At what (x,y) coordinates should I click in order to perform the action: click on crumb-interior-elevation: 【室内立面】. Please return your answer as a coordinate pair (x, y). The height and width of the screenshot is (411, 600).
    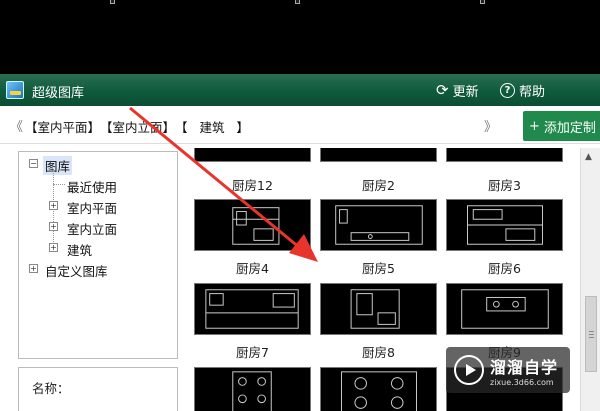
    Looking at the image, I should click on (137, 126).